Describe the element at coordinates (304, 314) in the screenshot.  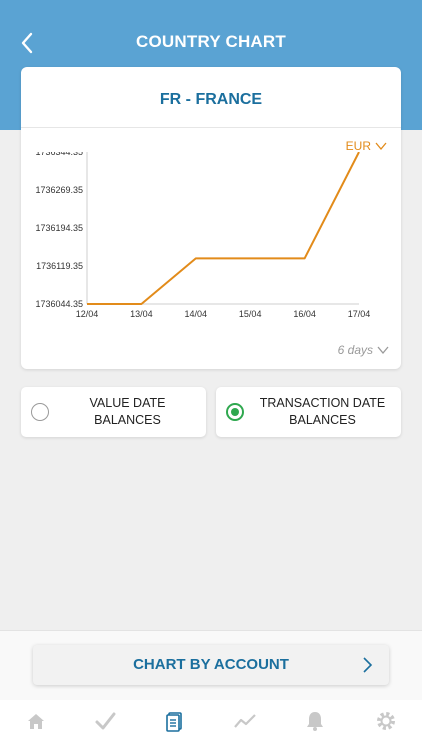
I see `x-tick-label: 16/04` at that location.